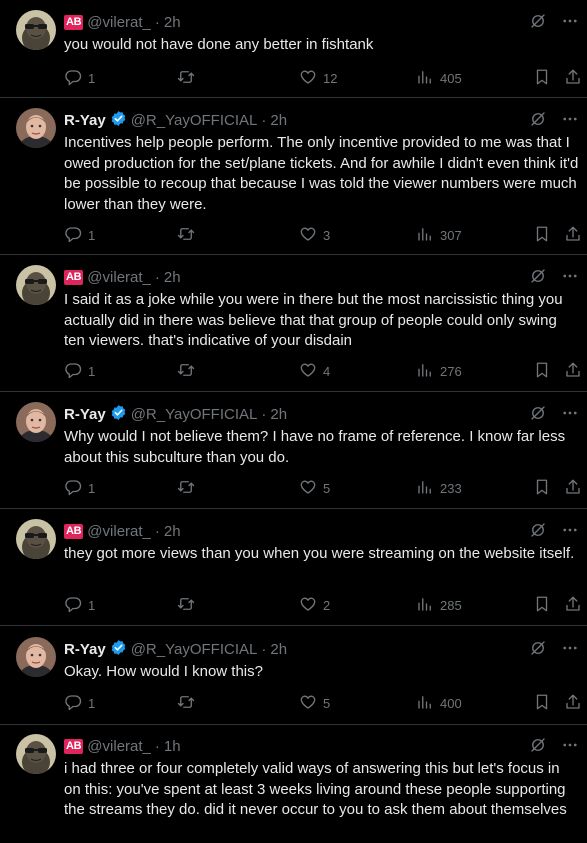 This screenshot has height=843, width=587. I want to click on views-button: 285, so click(439, 605).